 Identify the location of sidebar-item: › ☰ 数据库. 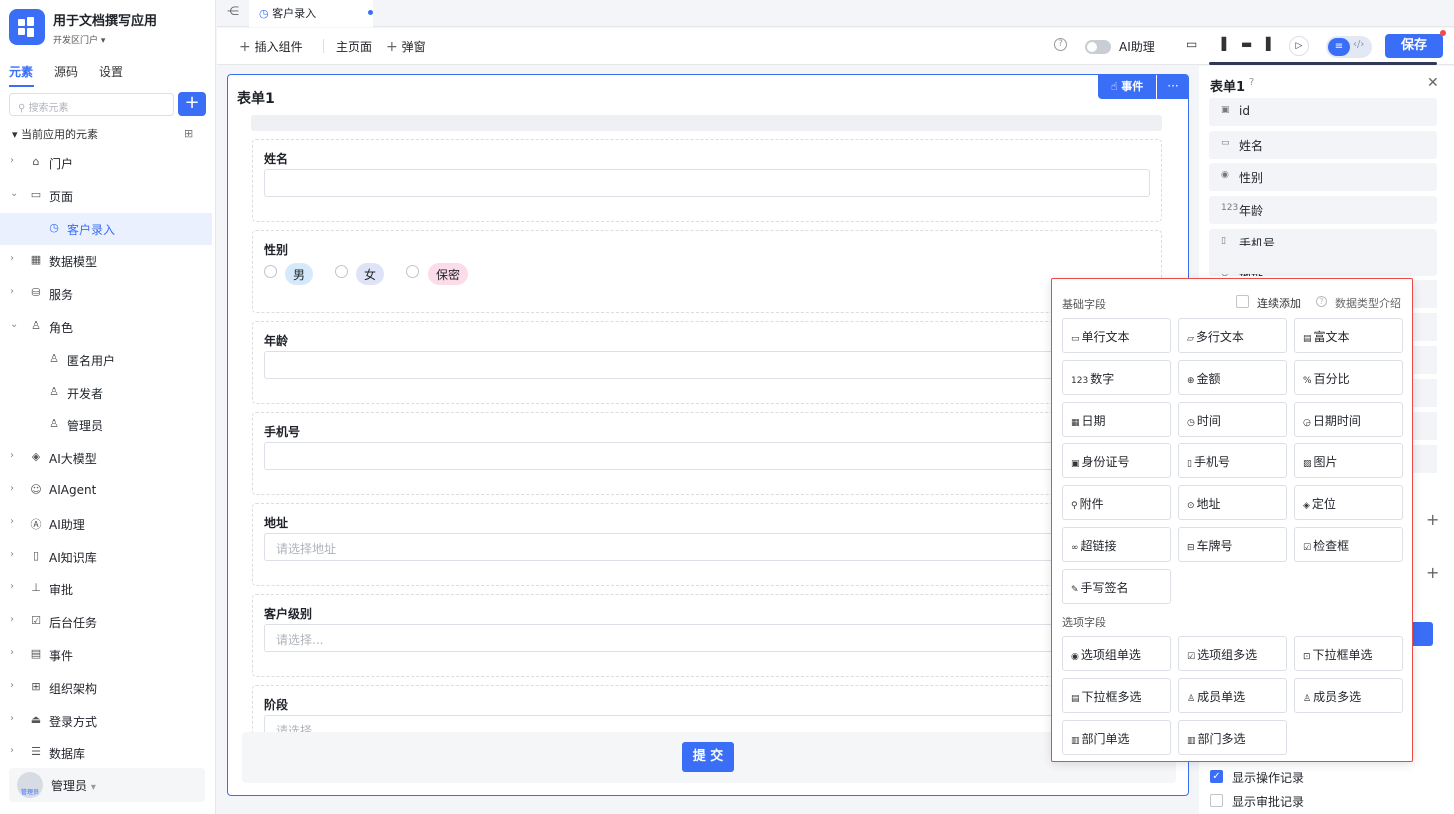
(106, 753).